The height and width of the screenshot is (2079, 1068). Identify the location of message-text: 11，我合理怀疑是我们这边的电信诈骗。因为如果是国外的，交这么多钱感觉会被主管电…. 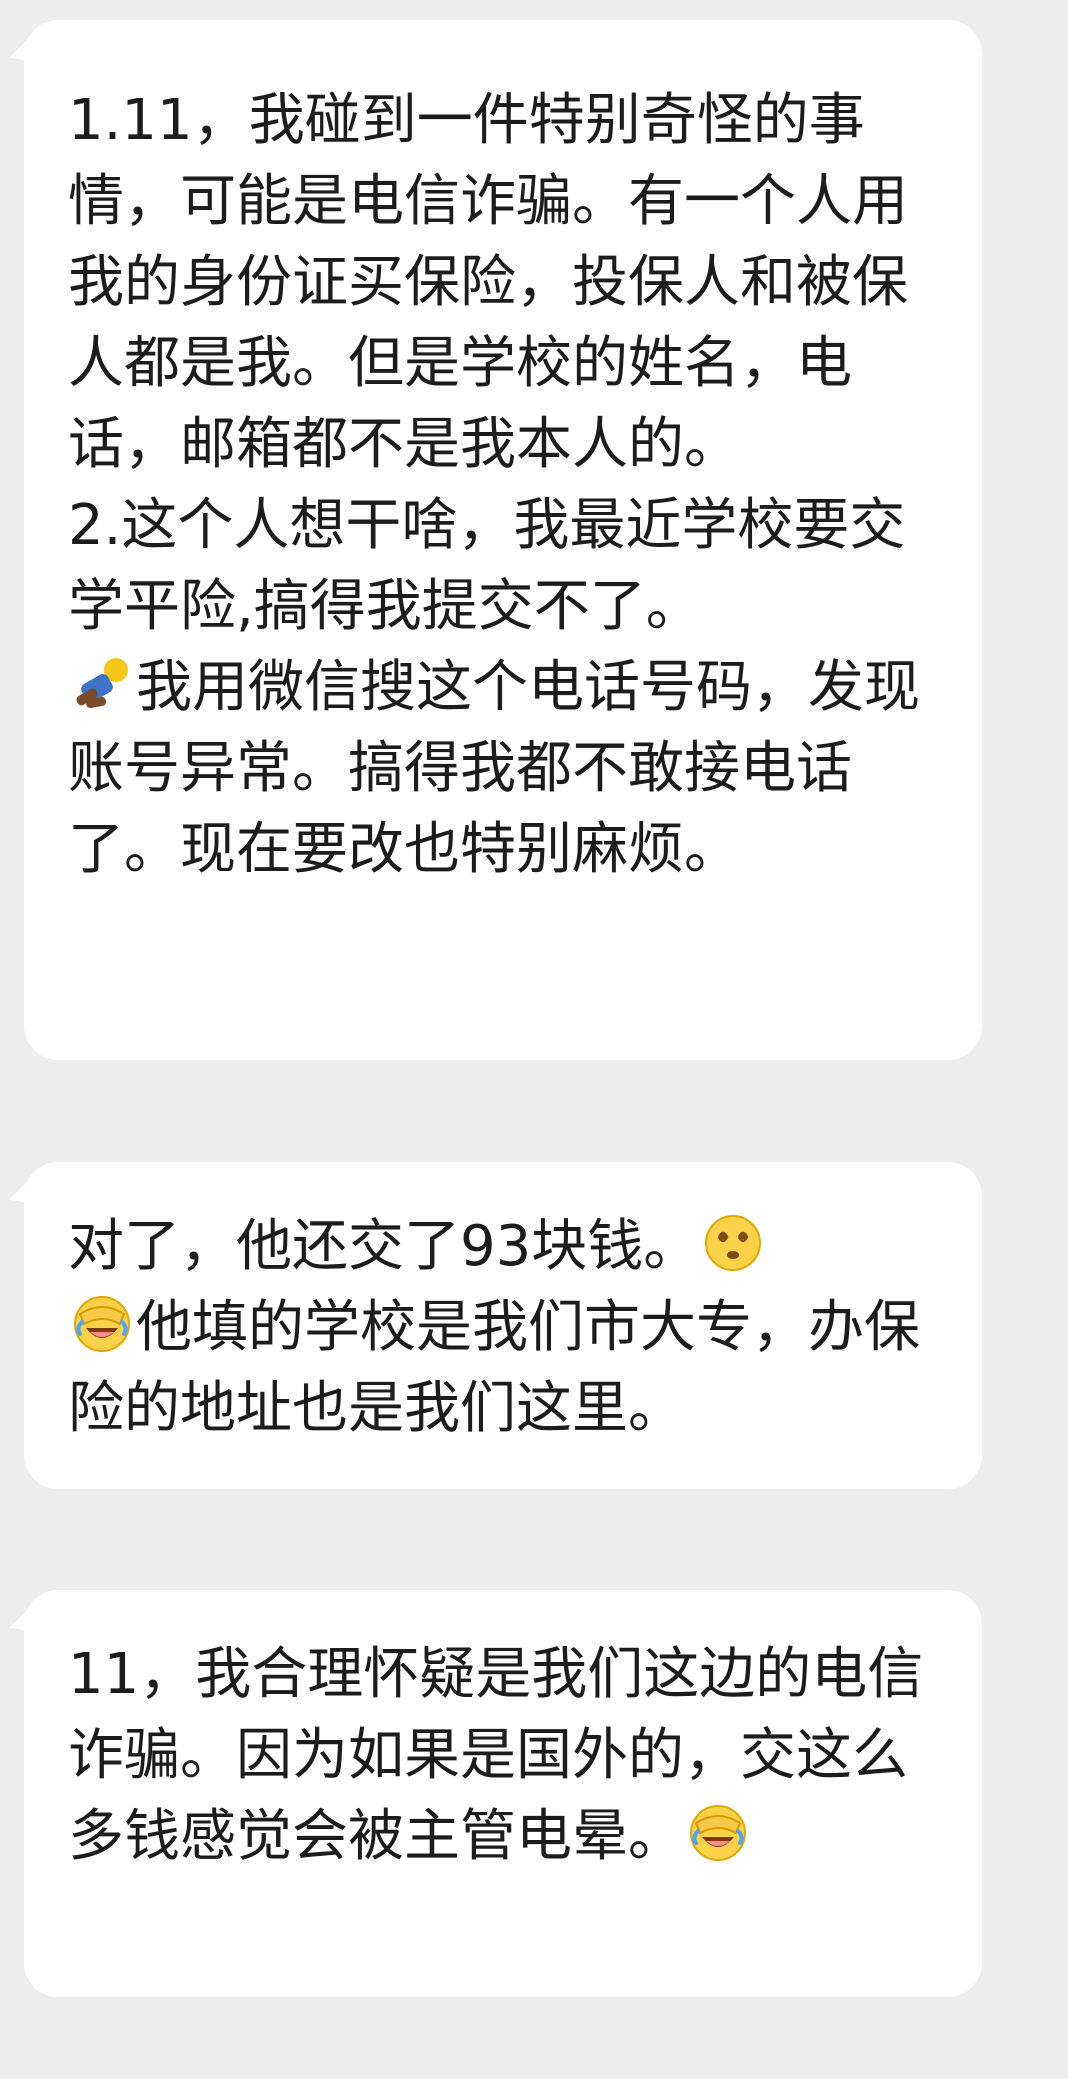
(496, 1755).